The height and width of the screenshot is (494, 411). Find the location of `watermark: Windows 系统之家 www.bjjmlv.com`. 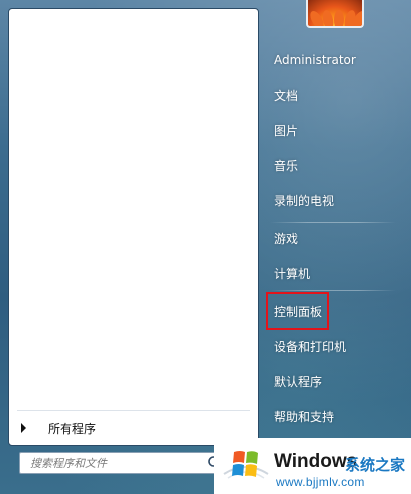

watermark: Windows 系统之家 www.bjjmlv.com is located at coordinates (312, 466).